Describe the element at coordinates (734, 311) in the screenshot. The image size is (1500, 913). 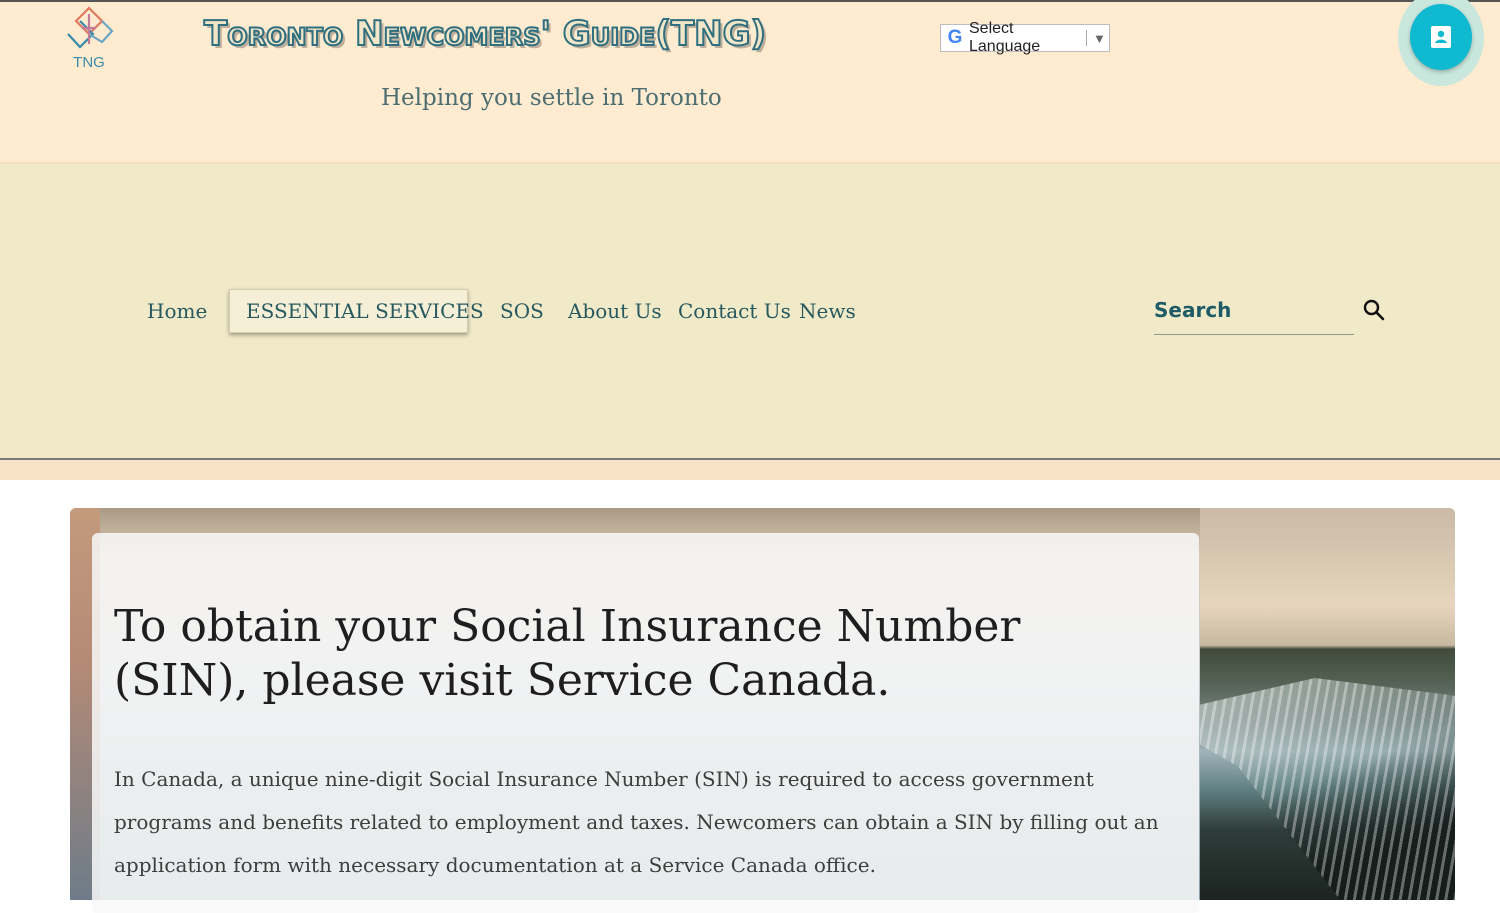
I see `nav-item-contact-us: Contact Us` at that location.